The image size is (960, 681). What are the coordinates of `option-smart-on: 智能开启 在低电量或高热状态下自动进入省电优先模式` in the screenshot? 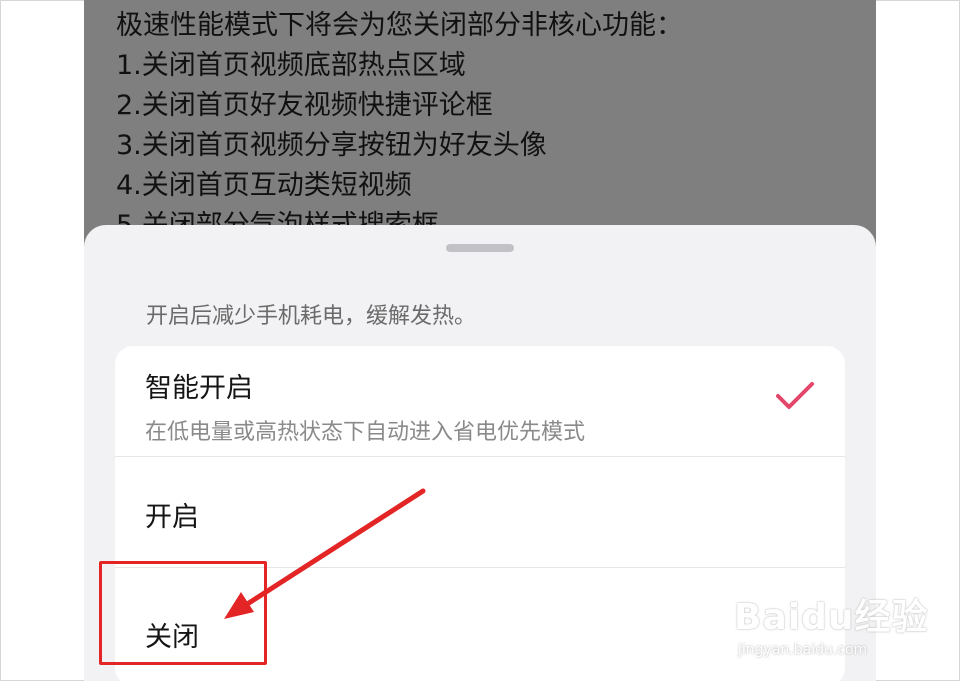 It's located at (480, 401).